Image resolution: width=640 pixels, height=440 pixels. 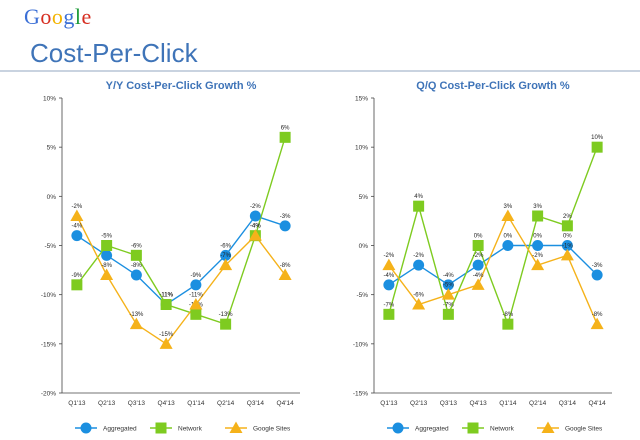 I want to click on chart-title: Y/Y Cost-Per-Click Growth %, so click(x=181, y=86).